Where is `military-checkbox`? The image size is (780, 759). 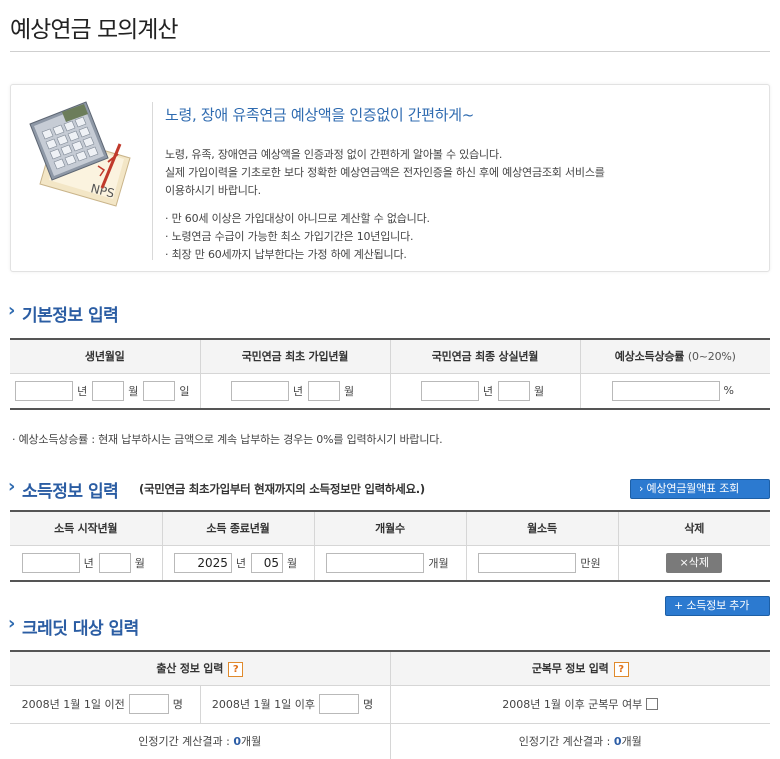 military-checkbox is located at coordinates (652, 704).